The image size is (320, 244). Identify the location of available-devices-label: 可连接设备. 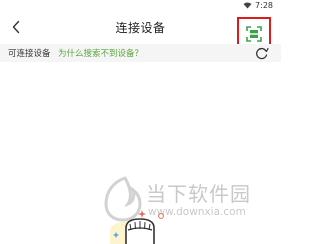
(29, 54).